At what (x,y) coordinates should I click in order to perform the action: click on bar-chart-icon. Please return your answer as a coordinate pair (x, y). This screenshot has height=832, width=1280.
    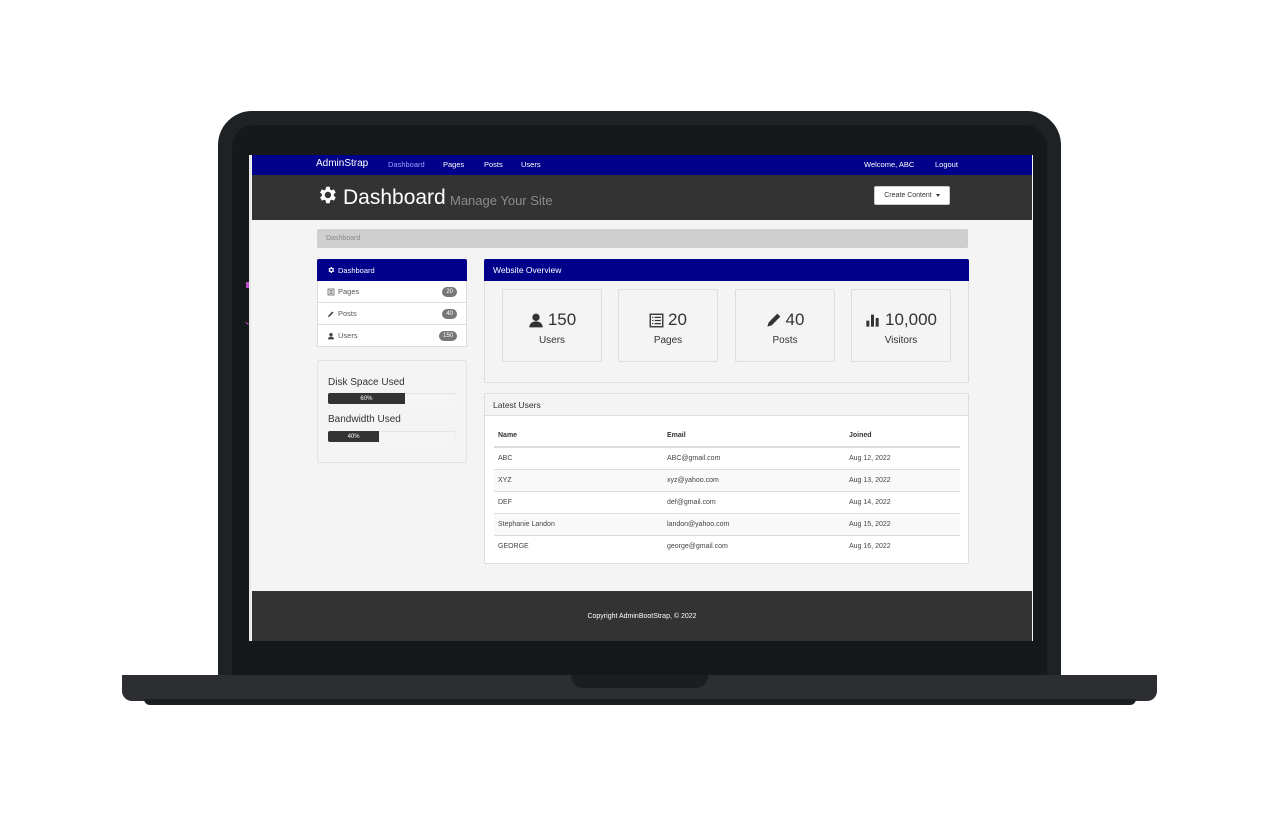
    Looking at the image, I should click on (872, 320).